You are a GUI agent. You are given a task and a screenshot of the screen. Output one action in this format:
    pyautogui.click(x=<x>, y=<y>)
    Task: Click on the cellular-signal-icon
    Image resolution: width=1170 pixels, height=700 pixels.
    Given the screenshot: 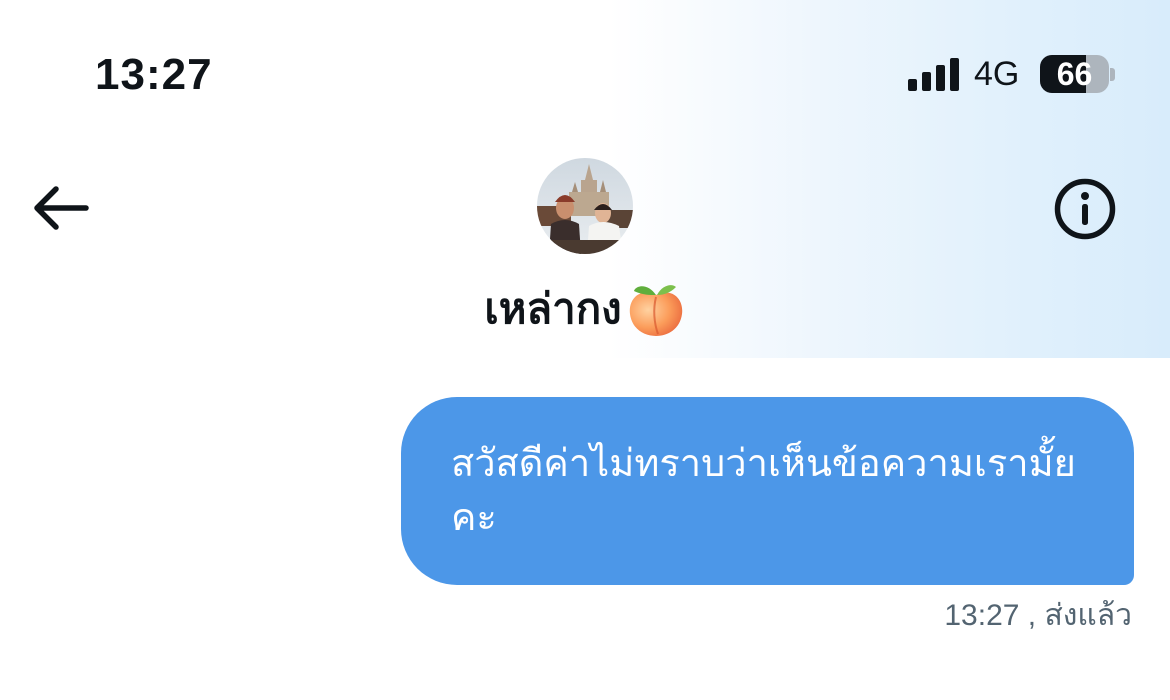 What is the action you would take?
    pyautogui.click(x=934, y=74)
    